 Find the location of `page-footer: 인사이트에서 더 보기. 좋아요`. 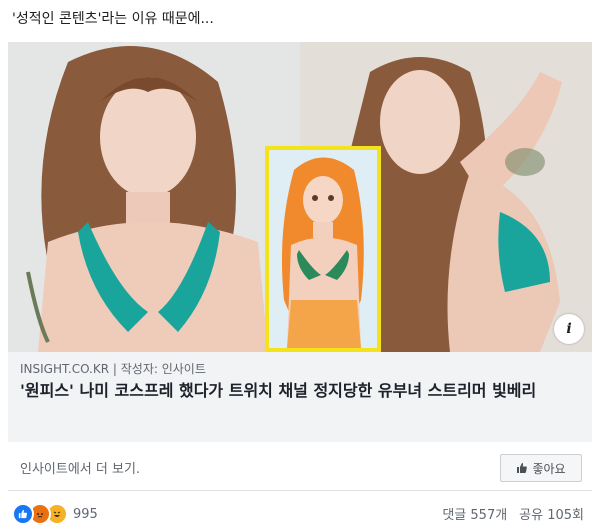

page-footer: 인사이트에서 더 보기. 좋아요 is located at coordinates (300, 466).